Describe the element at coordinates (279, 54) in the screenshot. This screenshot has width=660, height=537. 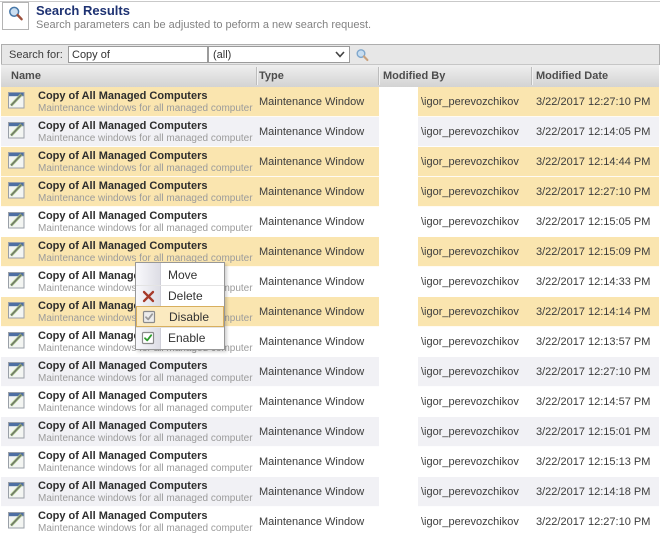
I see `filter-dropdown: (all)` at that location.